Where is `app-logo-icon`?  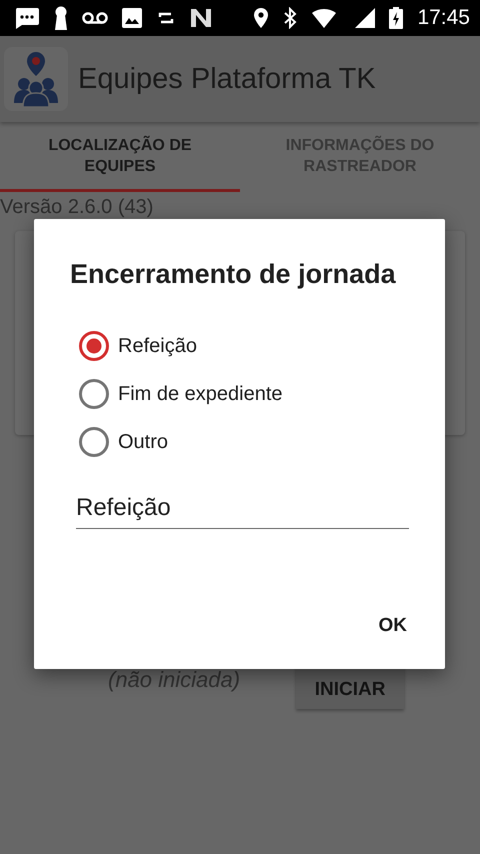
app-logo-icon is located at coordinates (36, 79).